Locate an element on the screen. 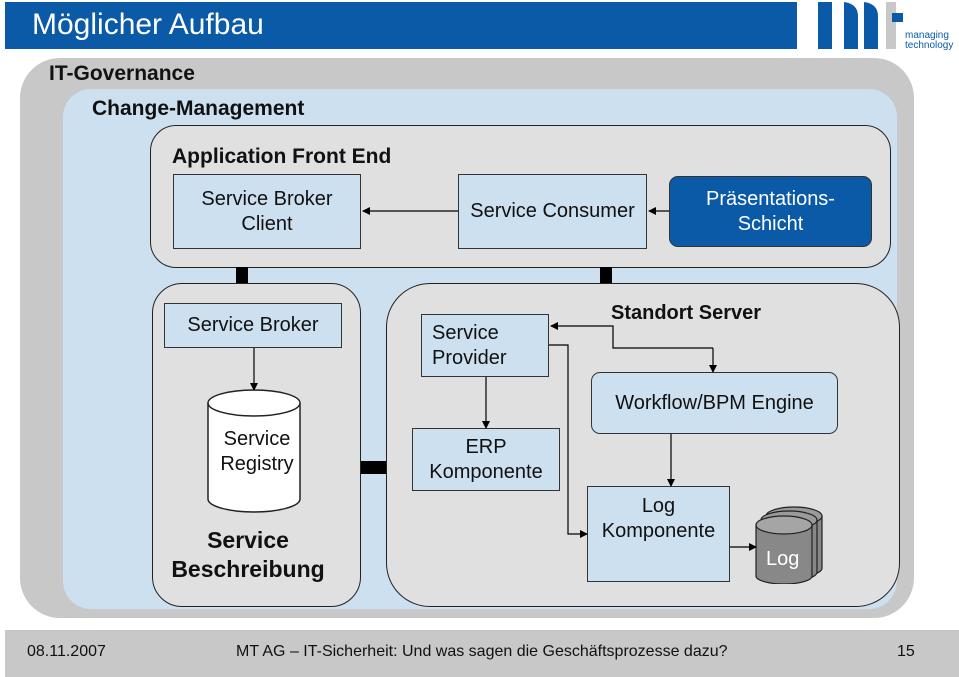 This screenshot has width=959, height=677. log-component-line2: Komponente is located at coordinates (658, 531).